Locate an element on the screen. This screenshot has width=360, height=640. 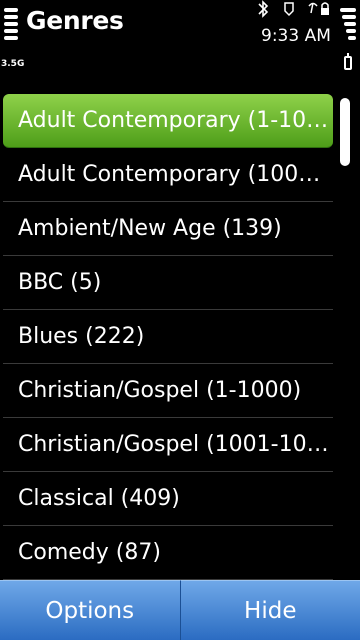
app-menu-icon is located at coordinates (12, 26).